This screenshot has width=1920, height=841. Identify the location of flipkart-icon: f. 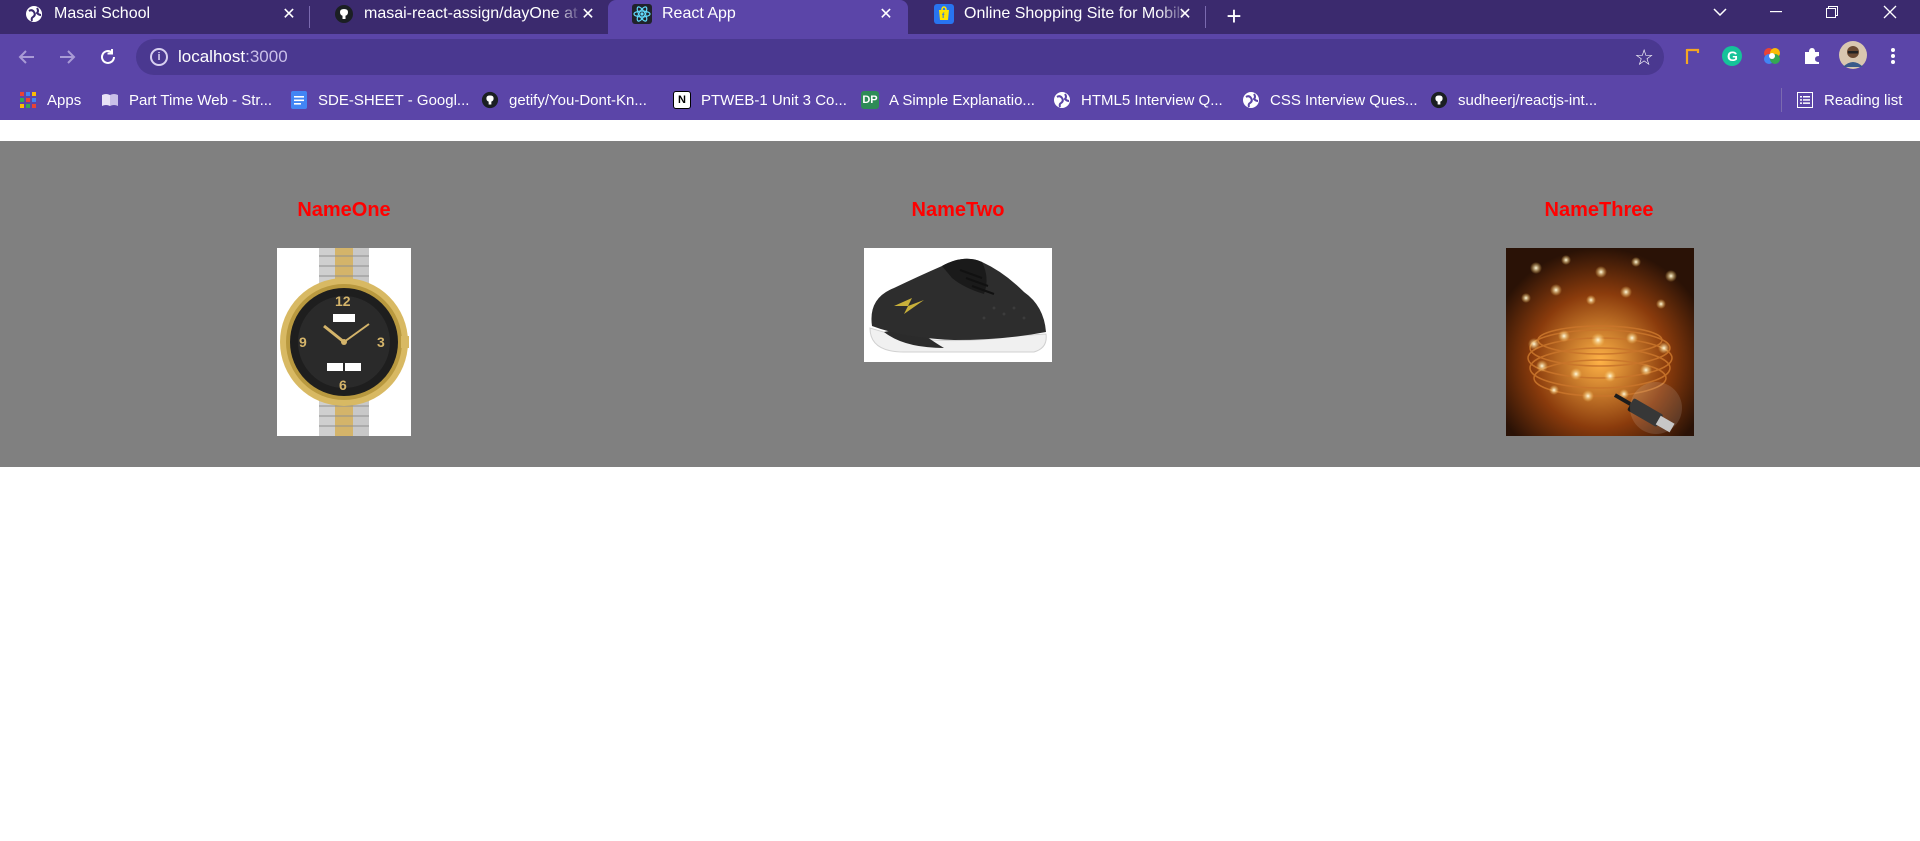
(944, 14).